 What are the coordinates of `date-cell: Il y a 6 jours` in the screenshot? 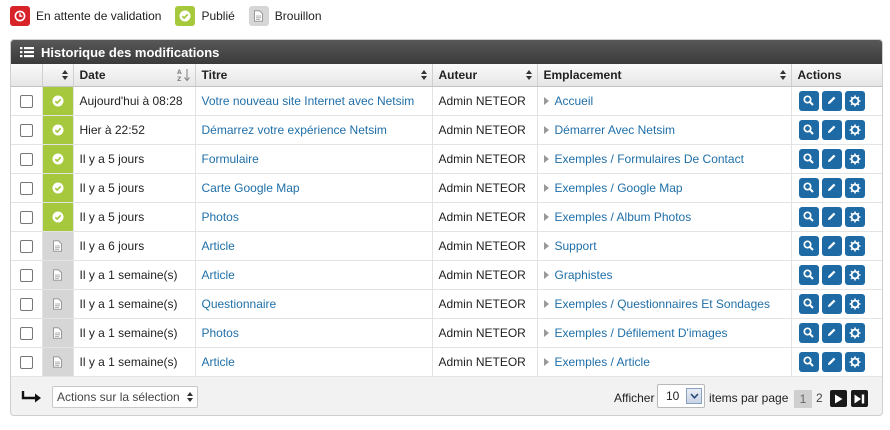 It's located at (134, 246).